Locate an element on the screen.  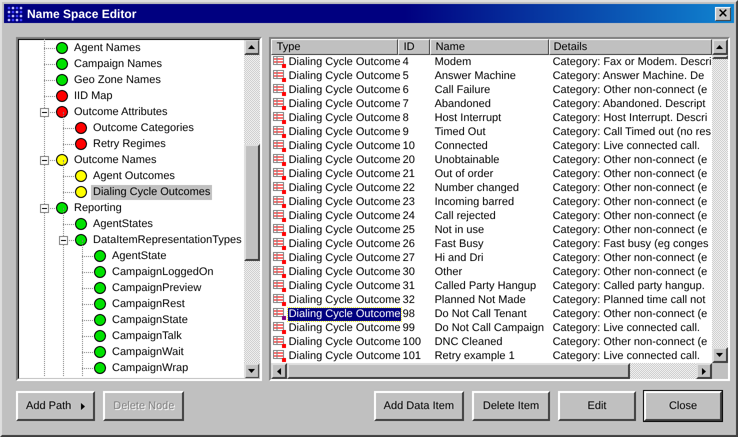
table-cell-text: 20 is located at coordinates (409, 160).